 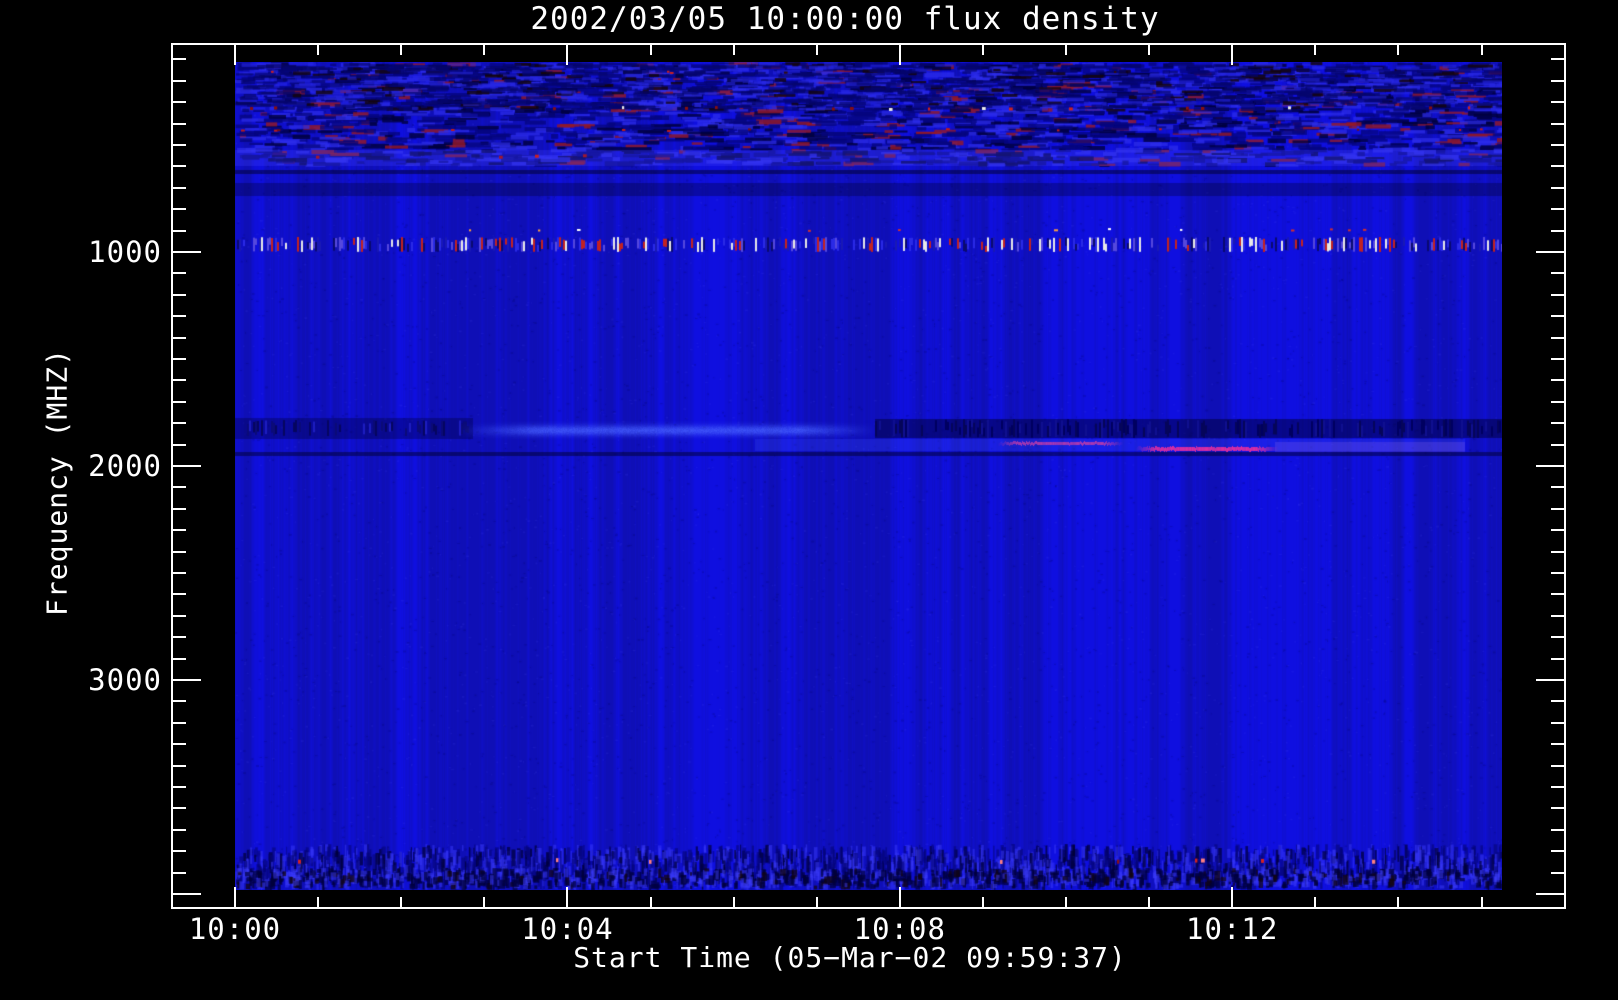 What do you see at coordinates (850, 957) in the screenshot?
I see `x-axis-title: Start Time (05−Mar−02 09:59:37)` at bounding box center [850, 957].